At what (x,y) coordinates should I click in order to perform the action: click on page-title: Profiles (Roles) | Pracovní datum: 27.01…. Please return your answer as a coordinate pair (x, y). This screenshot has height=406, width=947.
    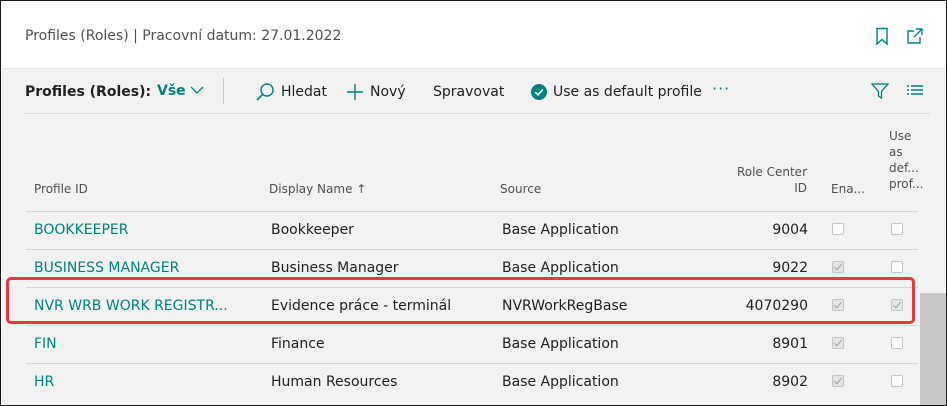
    Looking at the image, I should click on (183, 36).